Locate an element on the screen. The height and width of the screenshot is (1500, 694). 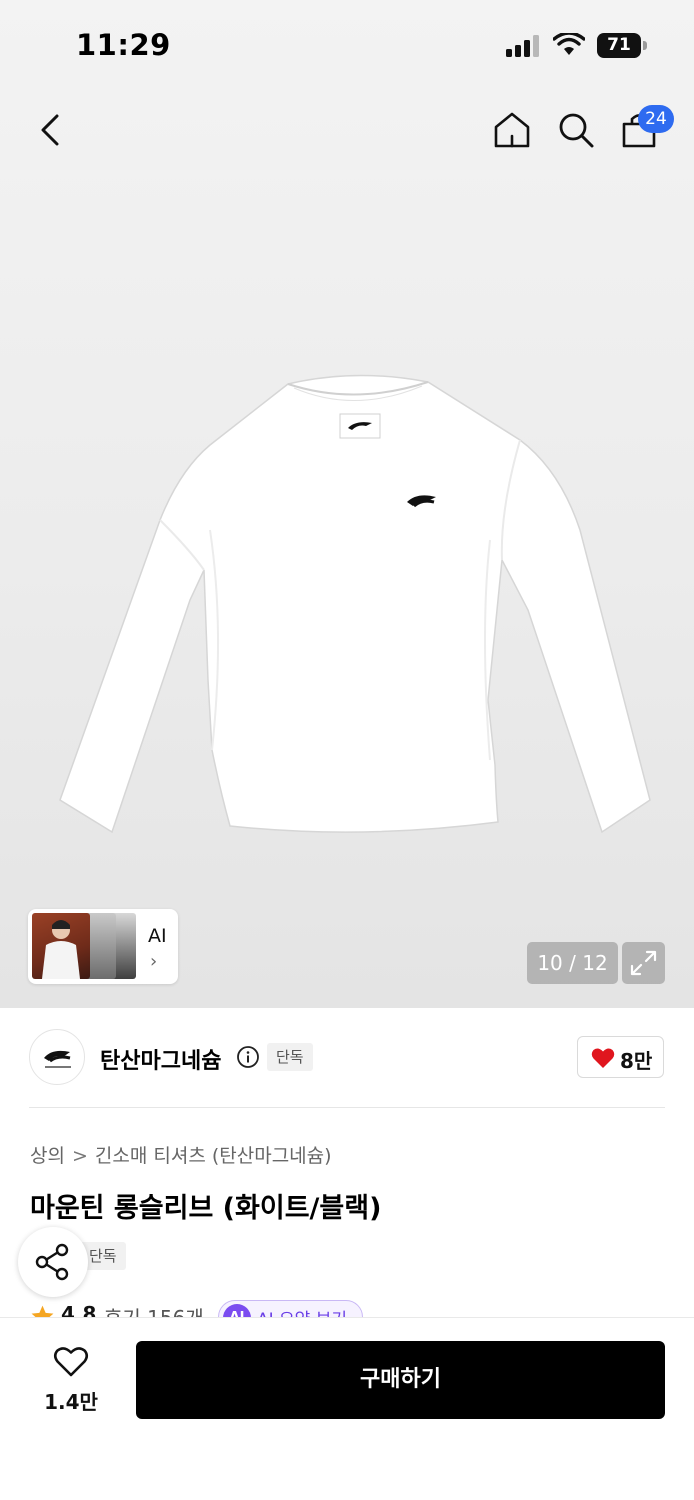
back-button is located at coordinates (51, 130).